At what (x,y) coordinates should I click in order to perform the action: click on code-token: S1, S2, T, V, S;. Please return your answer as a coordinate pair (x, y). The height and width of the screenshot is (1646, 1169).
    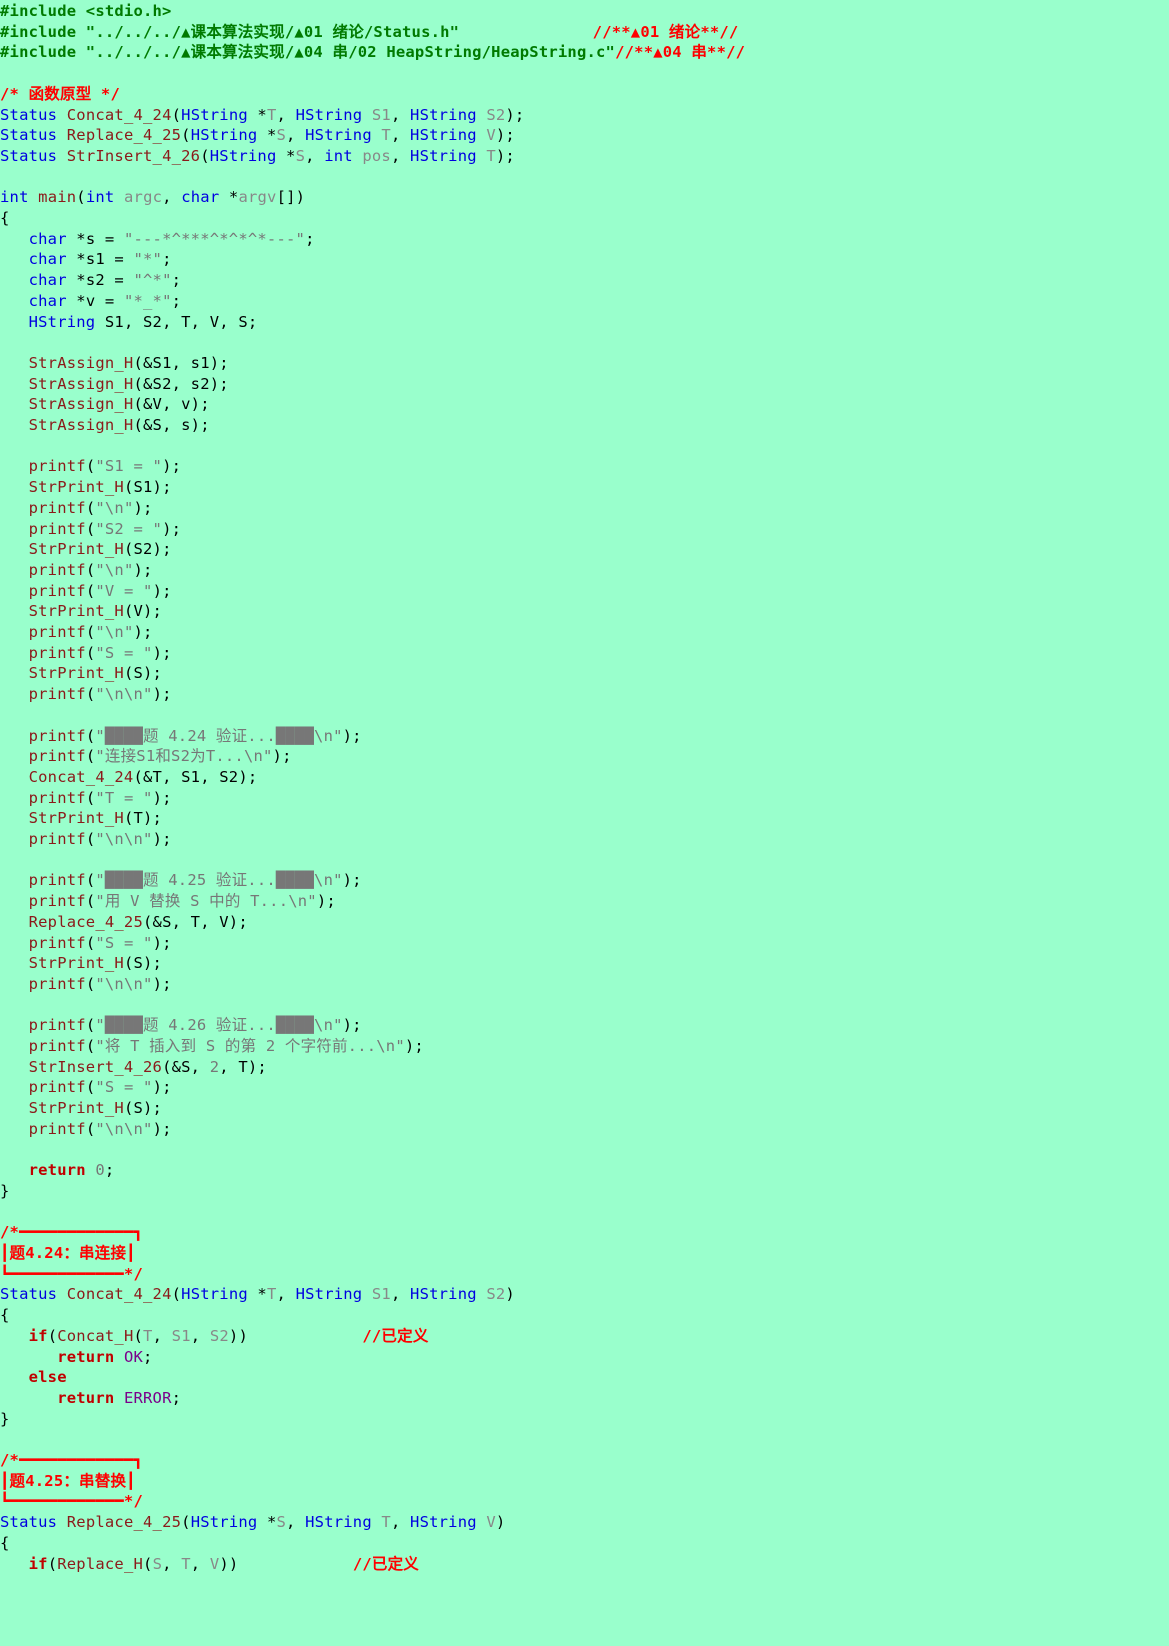
    Looking at the image, I should click on (176, 321).